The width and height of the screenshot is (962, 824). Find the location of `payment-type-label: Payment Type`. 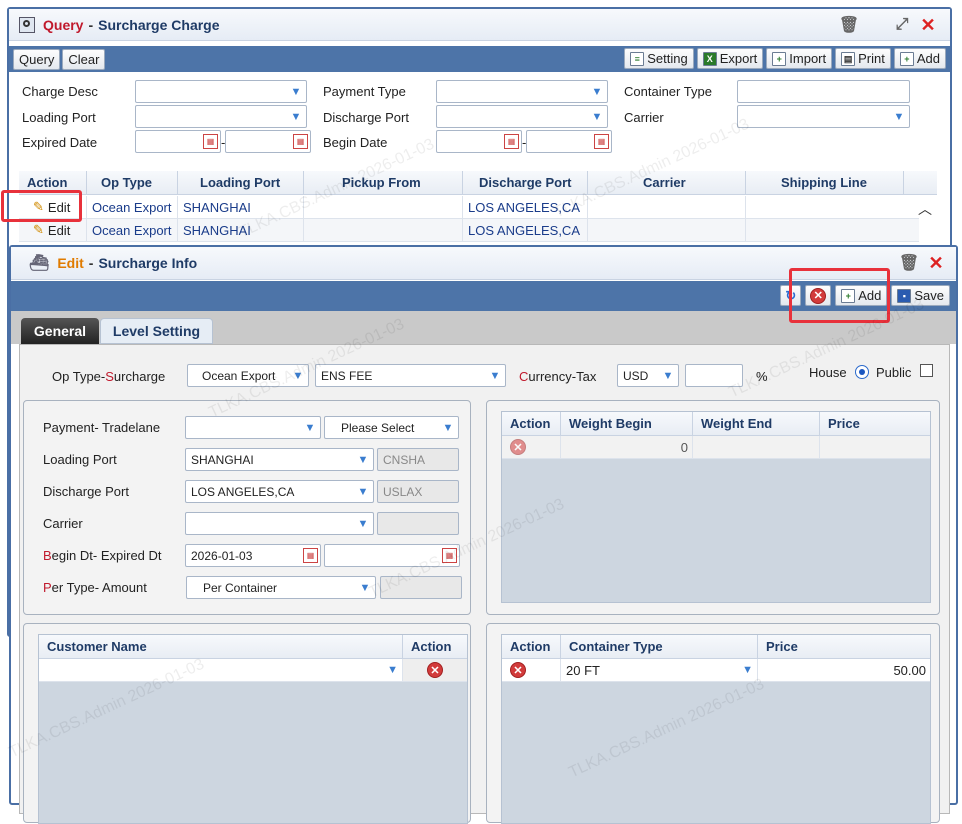

payment-type-label: Payment Type is located at coordinates (364, 91).